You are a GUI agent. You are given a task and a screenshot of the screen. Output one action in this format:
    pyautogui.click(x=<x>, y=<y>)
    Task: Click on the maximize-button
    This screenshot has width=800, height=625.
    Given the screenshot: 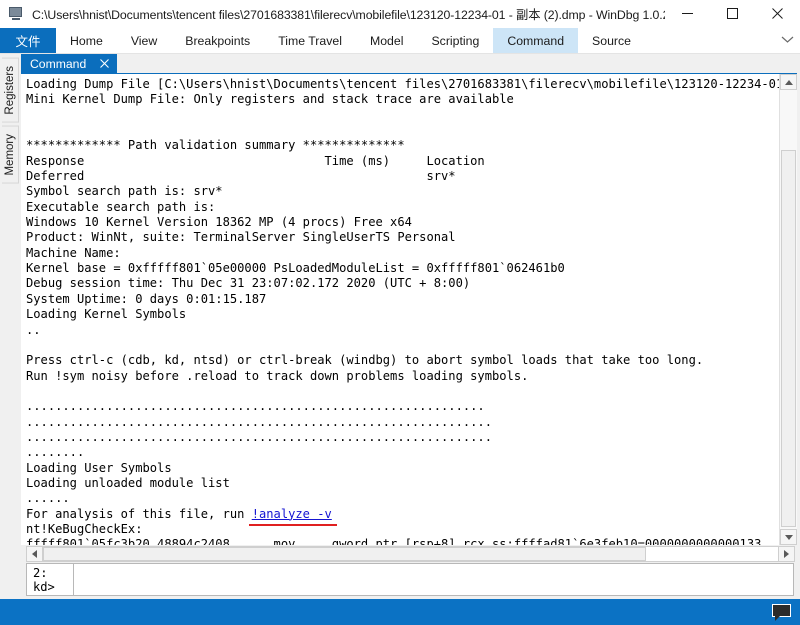 What is the action you would take?
    pyautogui.click(x=732, y=13)
    